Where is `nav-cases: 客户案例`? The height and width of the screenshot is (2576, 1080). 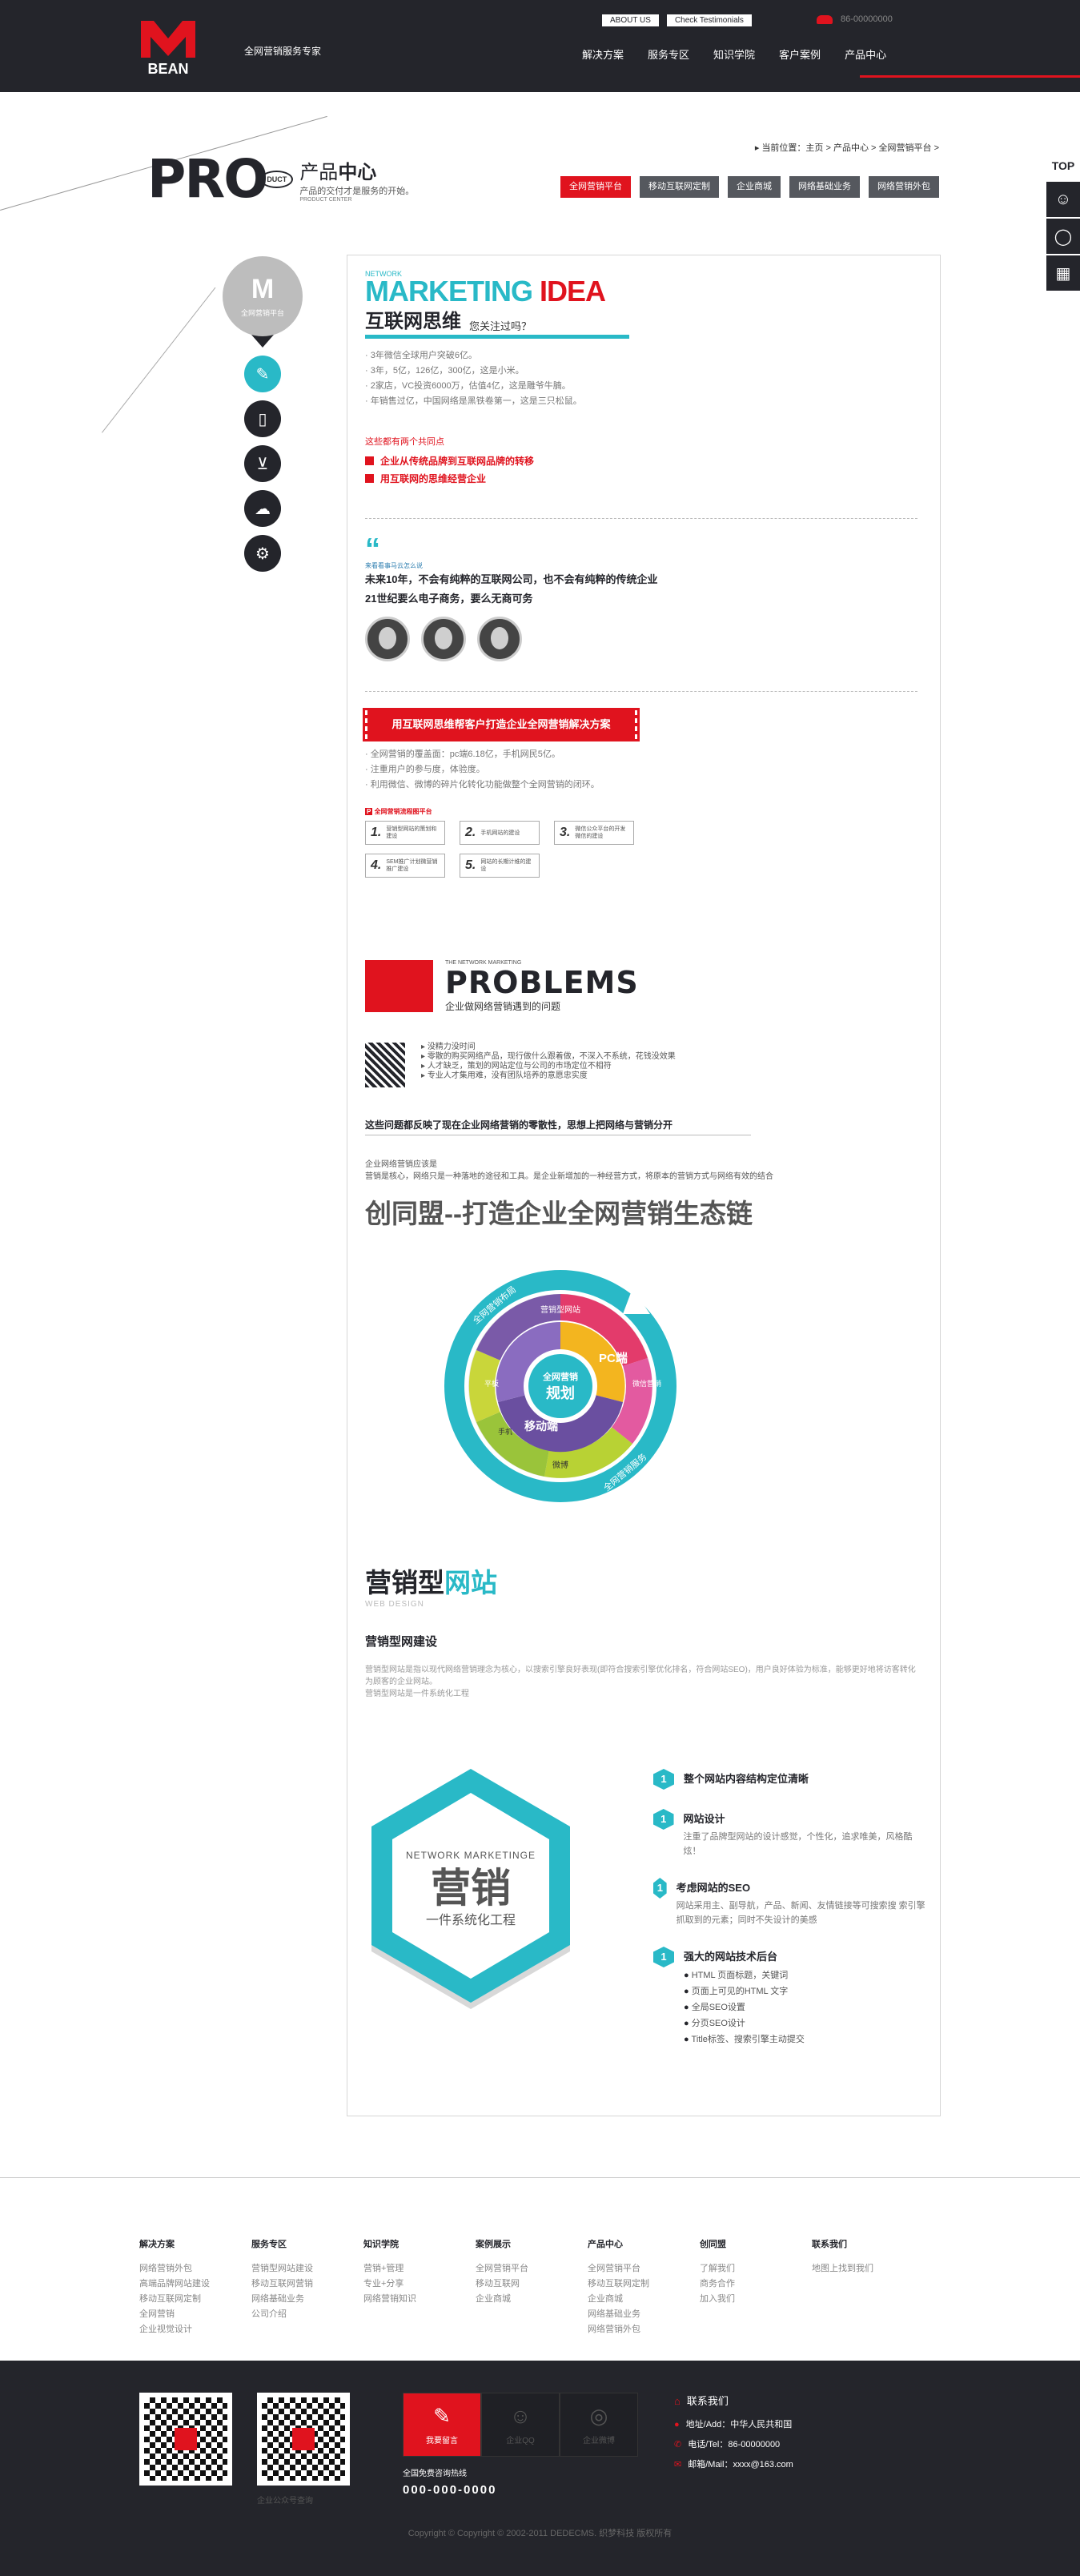
nav-cases: 客户案例 is located at coordinates (800, 55).